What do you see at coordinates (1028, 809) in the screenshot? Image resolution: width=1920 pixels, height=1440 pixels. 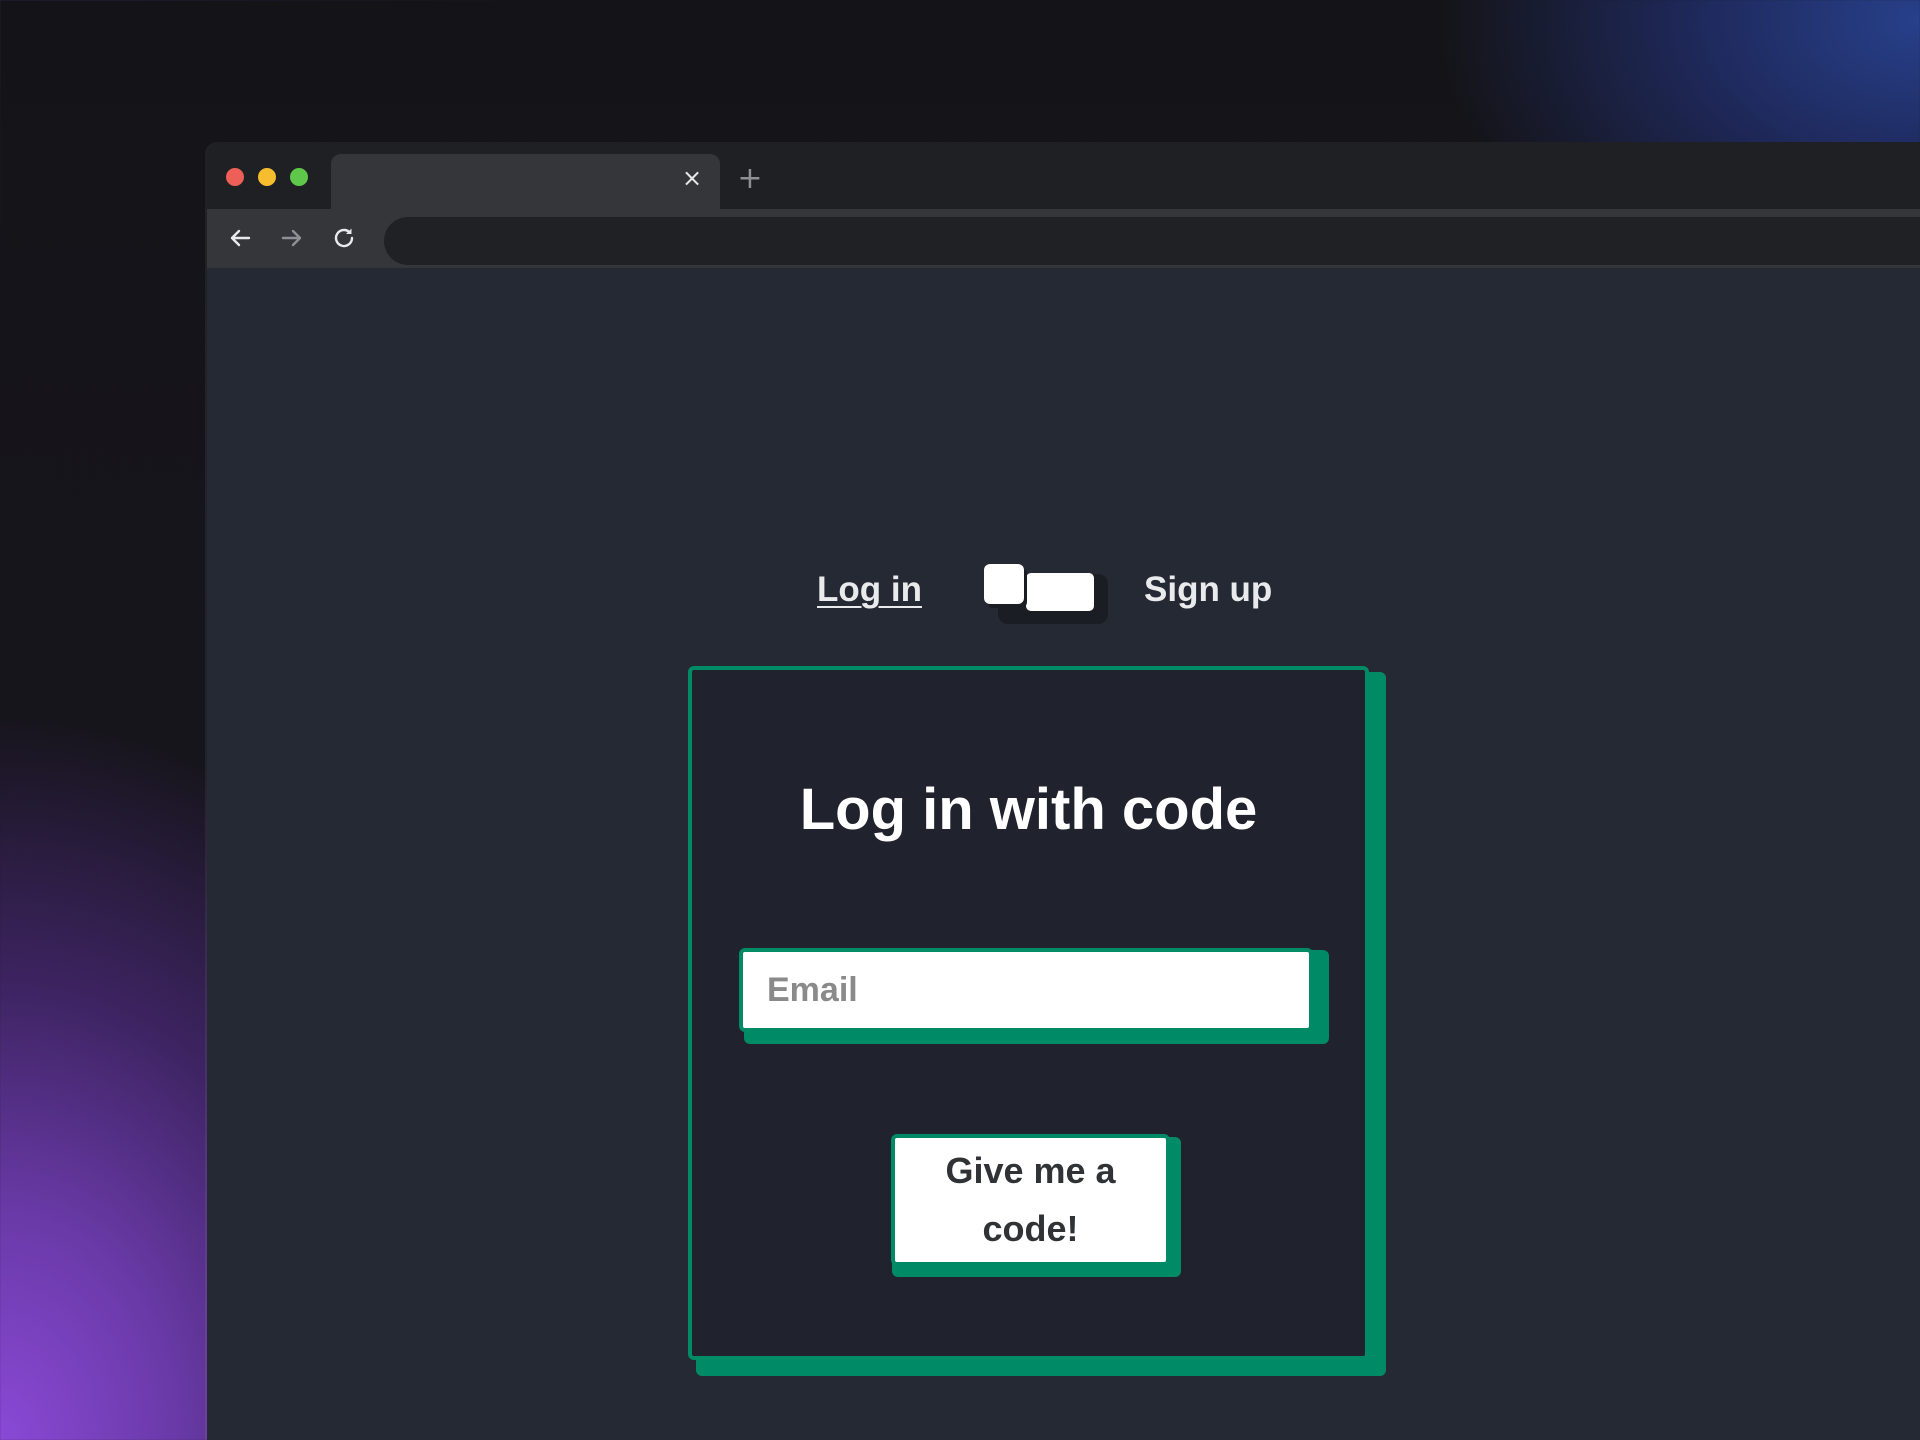 I see `login-card-title: Log in with code` at bounding box center [1028, 809].